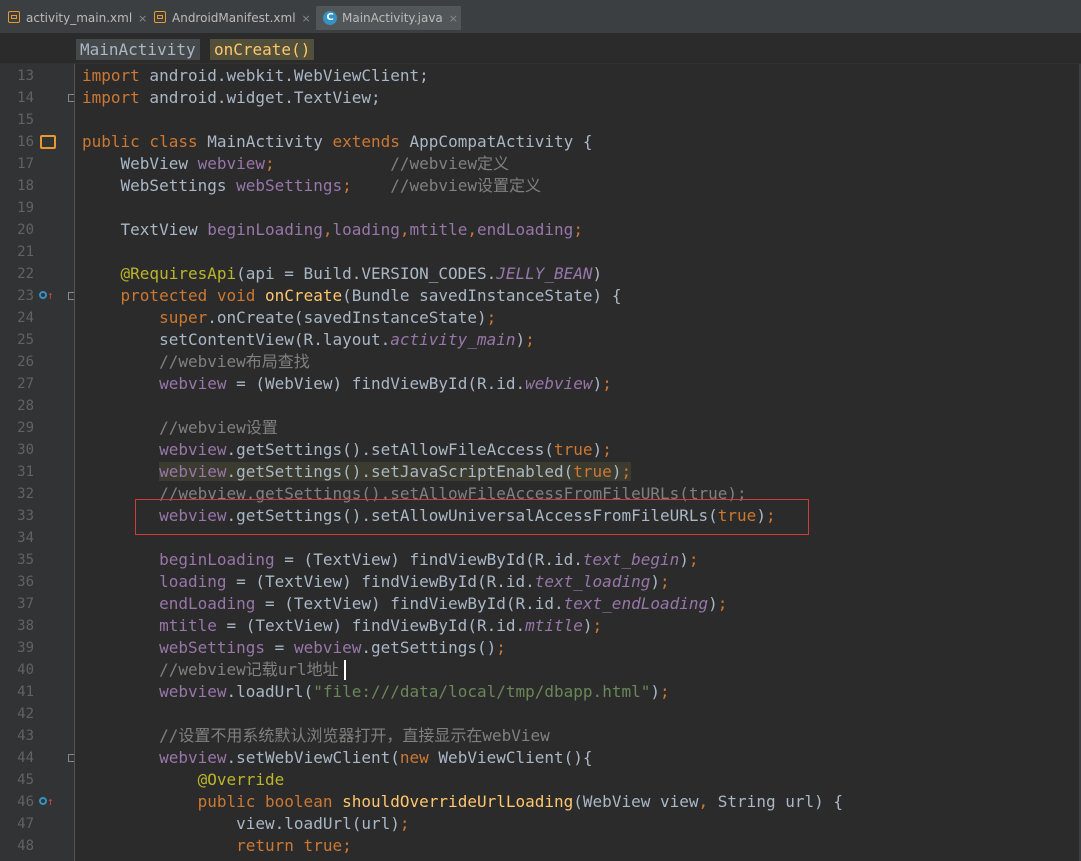  I want to click on code-token: endLoading, so click(525, 229).